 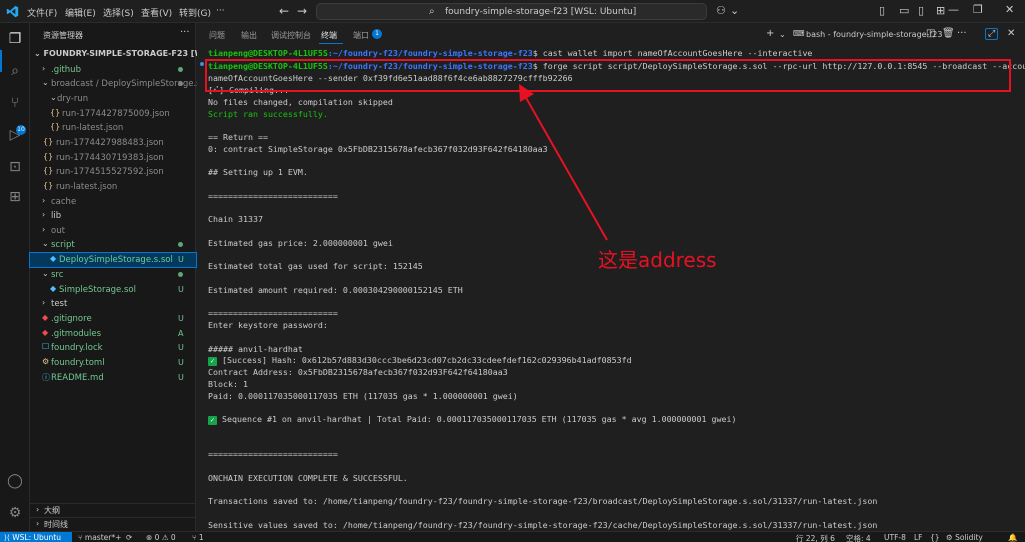 I want to click on problems-indicator: ⊗ 0 ⚠ 0, so click(x=161, y=537).